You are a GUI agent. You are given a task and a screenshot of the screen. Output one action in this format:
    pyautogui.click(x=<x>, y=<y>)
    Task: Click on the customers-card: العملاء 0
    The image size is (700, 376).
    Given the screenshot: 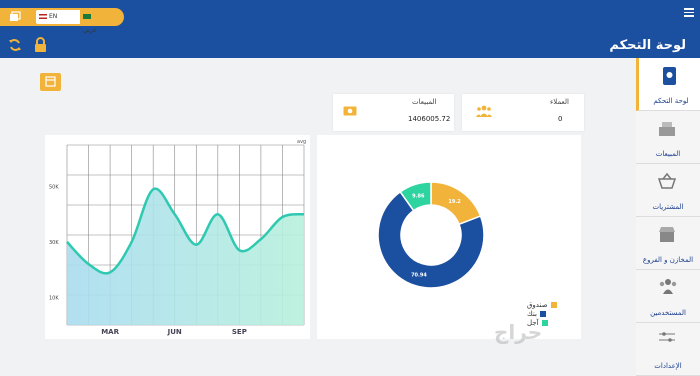 What is the action you would take?
    pyautogui.click(x=523, y=112)
    